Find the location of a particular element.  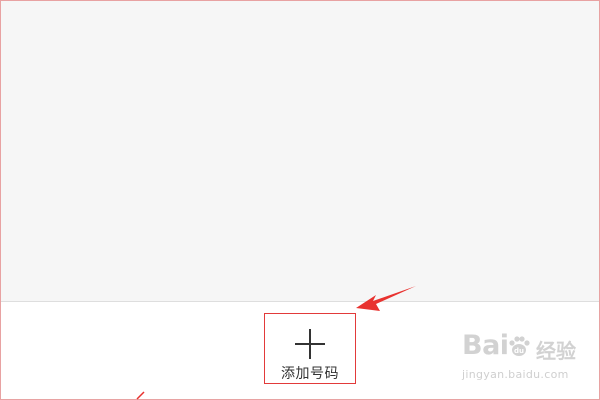

plus-icon is located at coordinates (310, 344).